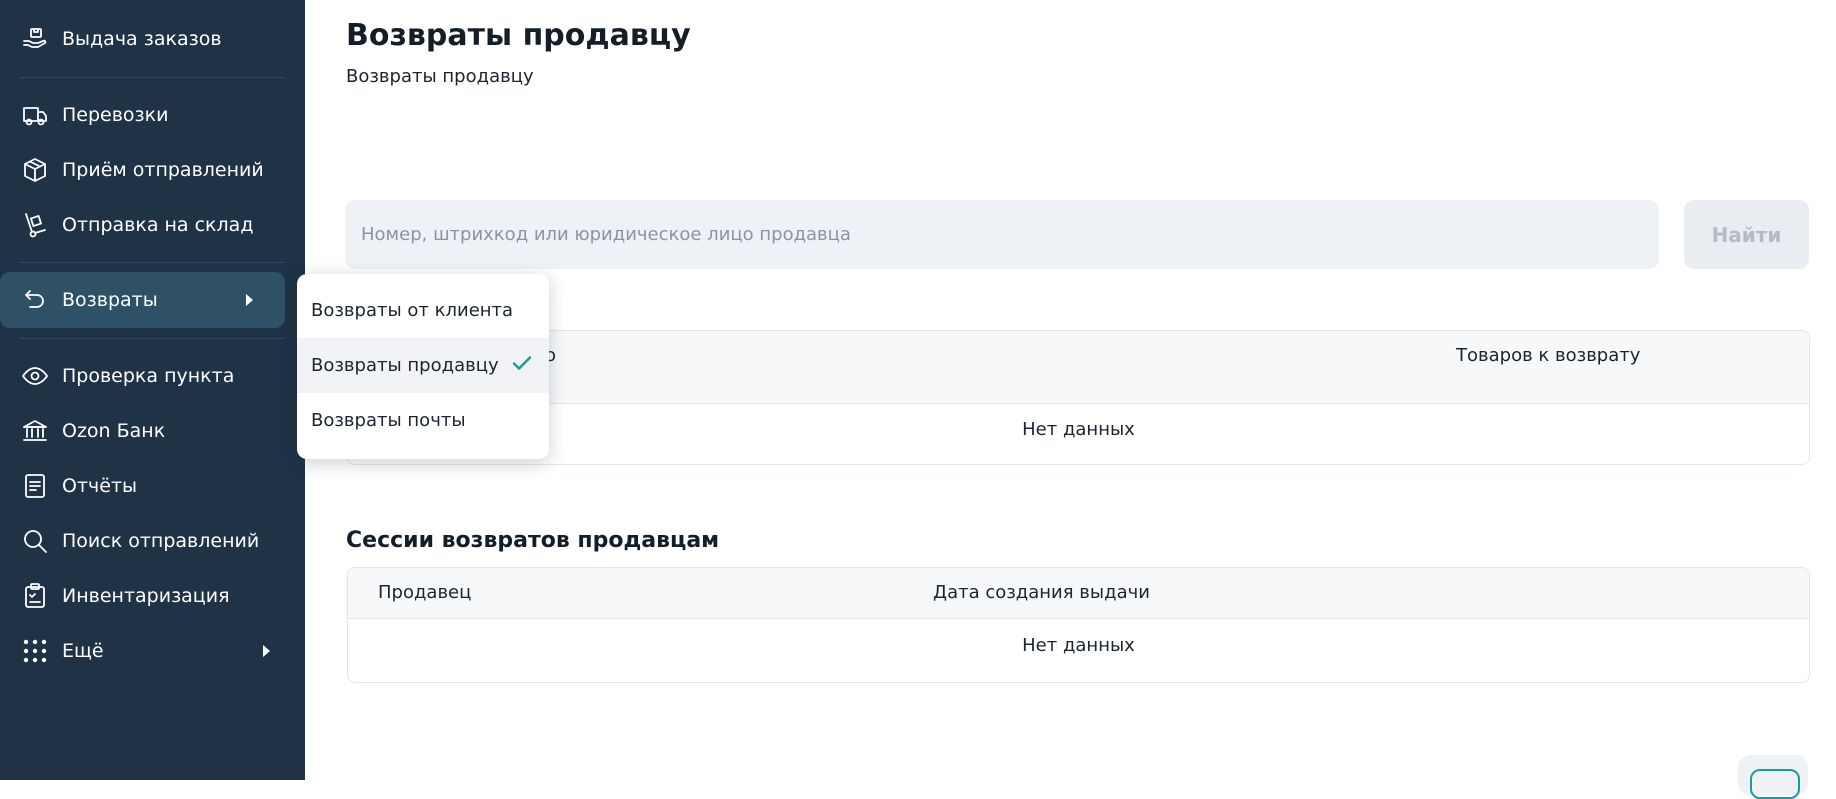 The image size is (1836, 799). I want to click on box-icon, so click(35, 170).